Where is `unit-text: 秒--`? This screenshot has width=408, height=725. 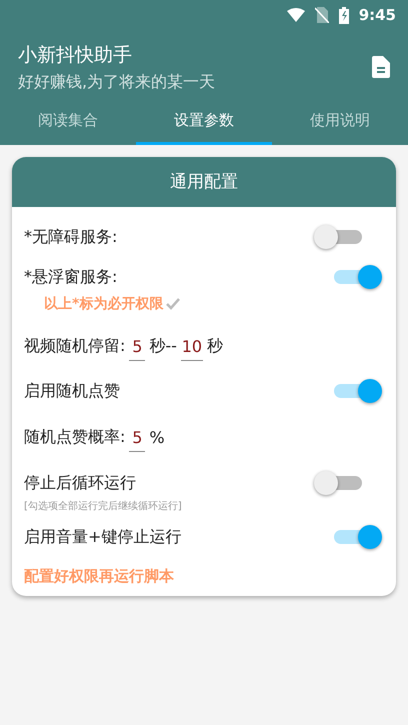 unit-text: 秒-- is located at coordinates (163, 346).